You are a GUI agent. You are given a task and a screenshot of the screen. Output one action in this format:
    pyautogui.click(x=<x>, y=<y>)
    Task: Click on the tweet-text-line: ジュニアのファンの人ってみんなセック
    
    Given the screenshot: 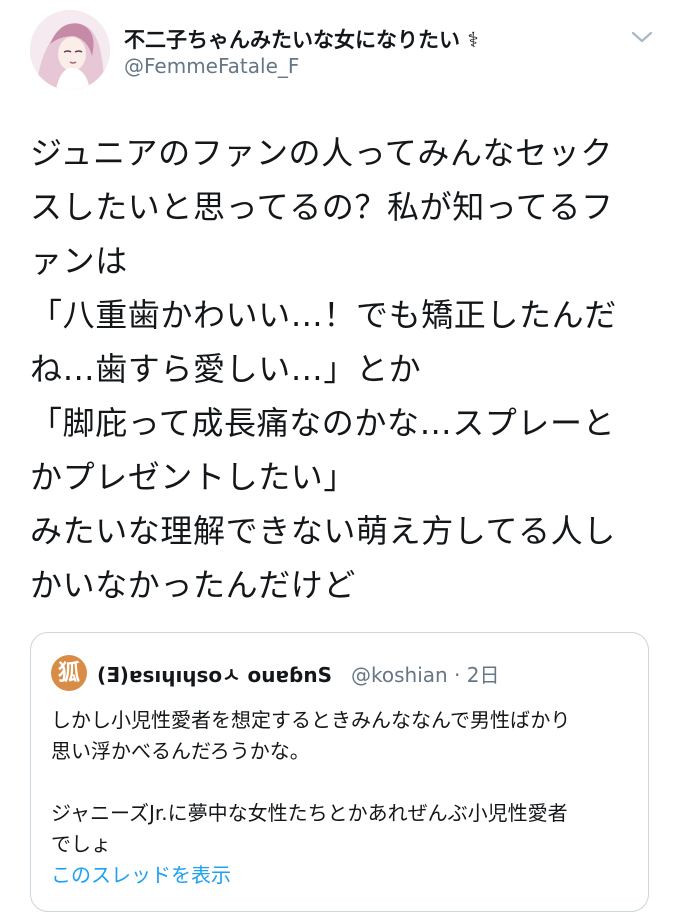 What is the action you would take?
    pyautogui.click(x=321, y=153)
    